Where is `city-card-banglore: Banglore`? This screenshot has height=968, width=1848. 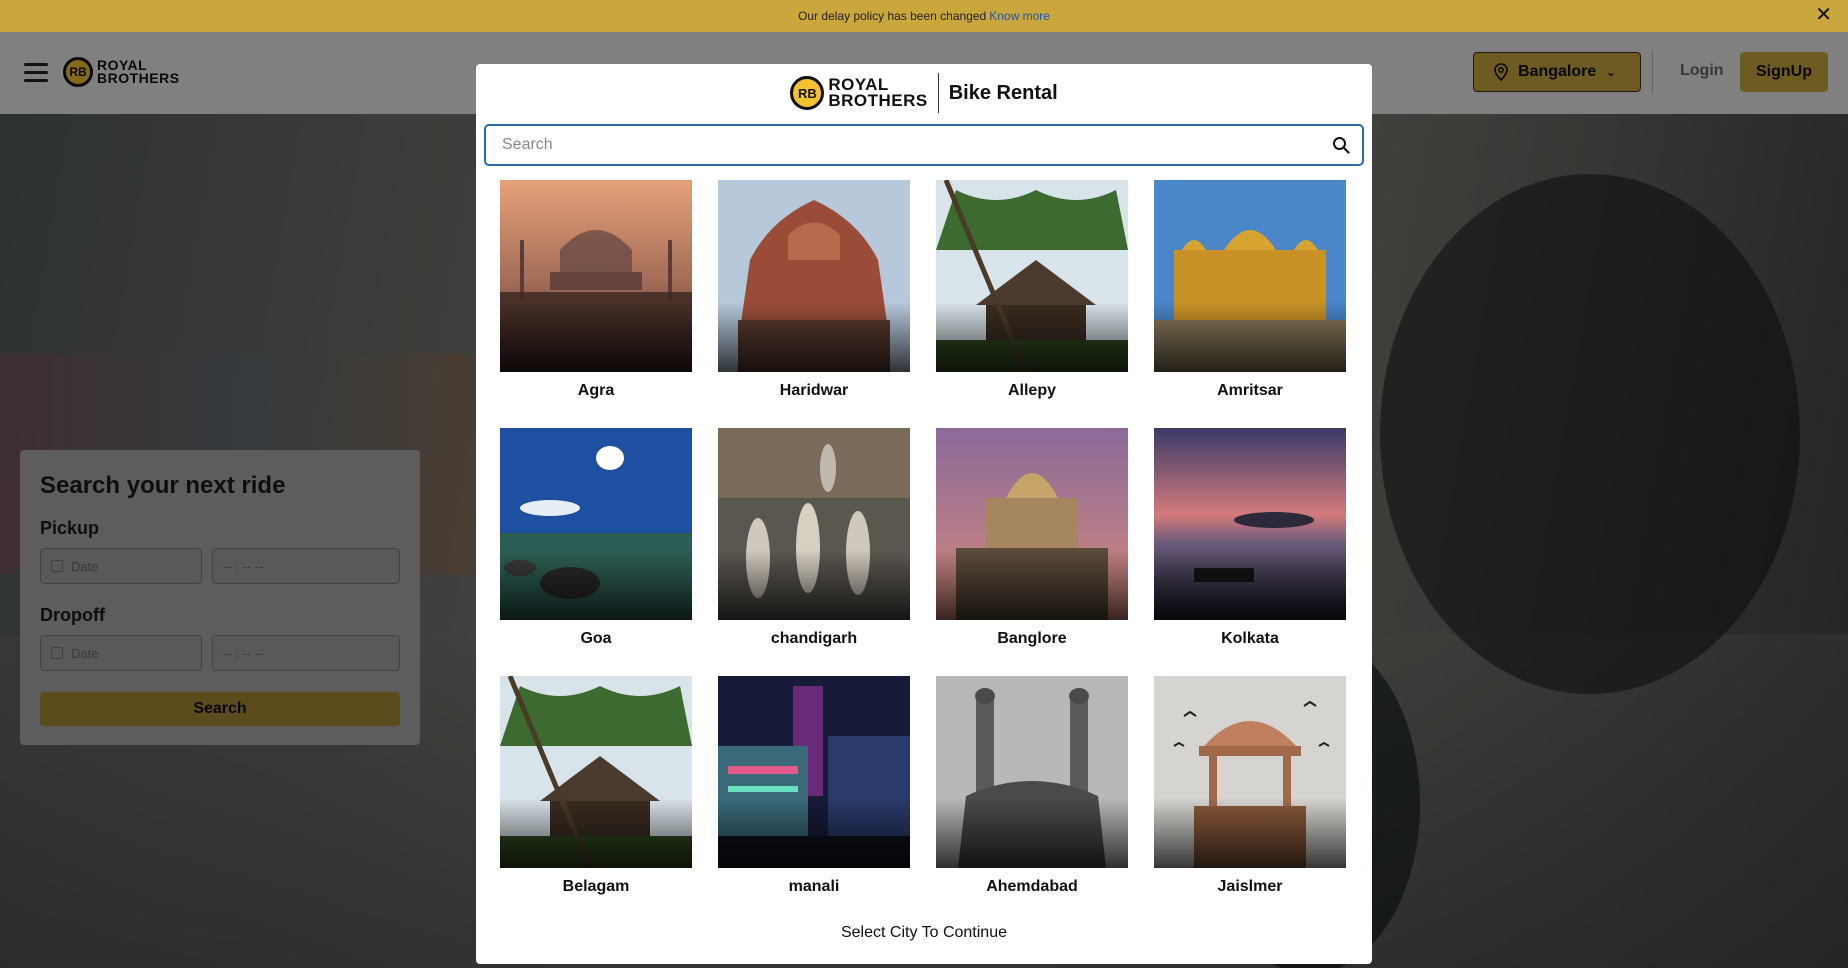
city-card-banglore: Banglore is located at coordinates (1032, 538).